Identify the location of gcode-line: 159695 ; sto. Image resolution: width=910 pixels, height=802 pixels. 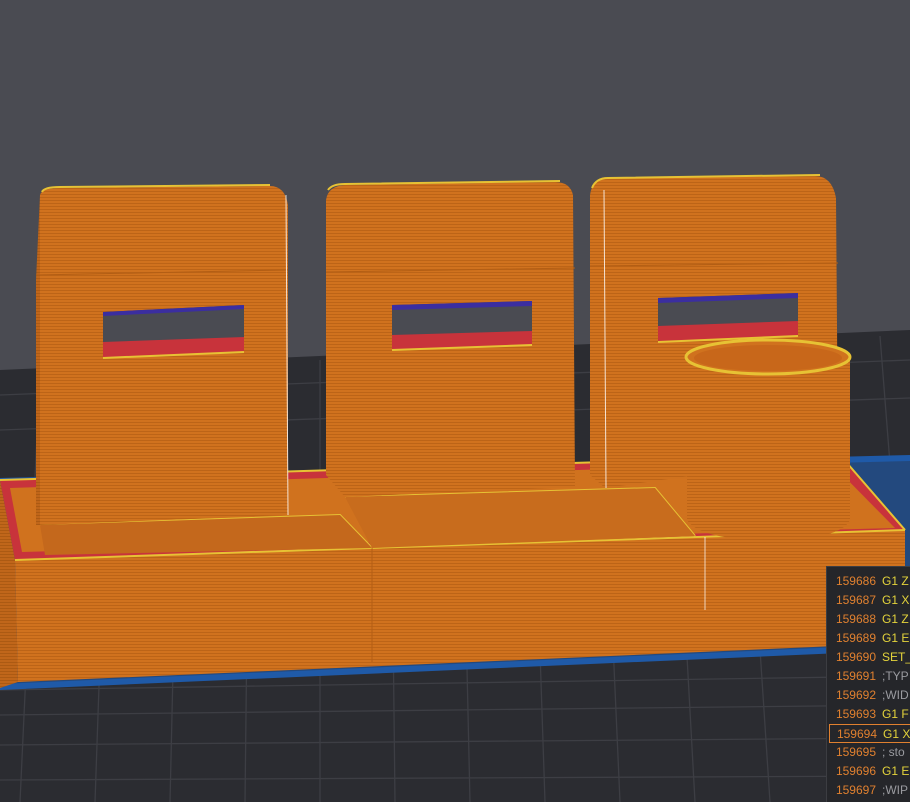
(869, 752).